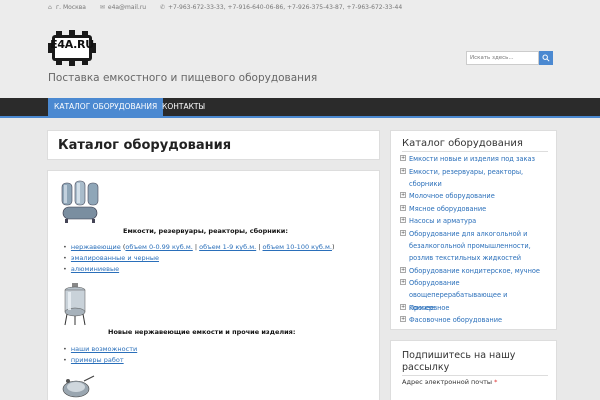 This screenshot has width=600, height=400. I want to click on link-volume-1: объем 0-0.99 куб.м., so click(158, 247).